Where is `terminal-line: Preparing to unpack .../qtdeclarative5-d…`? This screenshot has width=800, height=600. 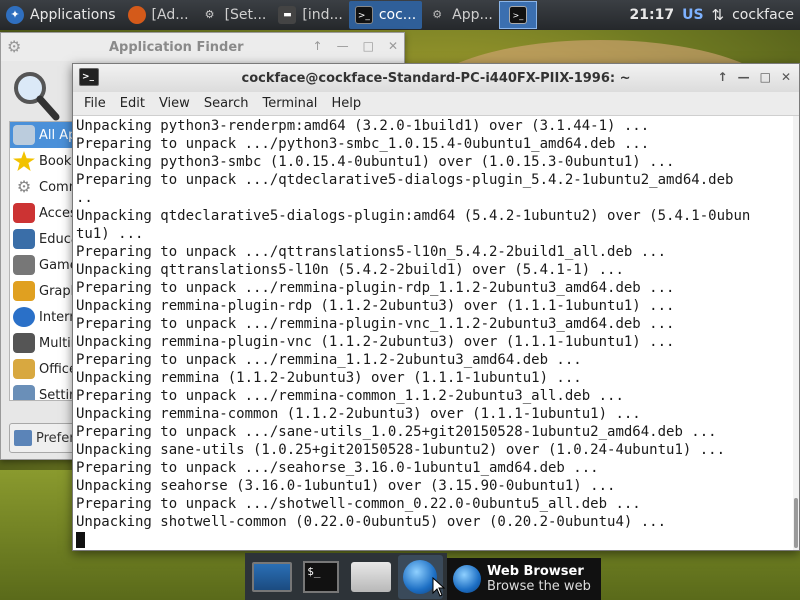 terminal-line: Preparing to unpack .../qtdeclarative5-d… is located at coordinates (405, 180).